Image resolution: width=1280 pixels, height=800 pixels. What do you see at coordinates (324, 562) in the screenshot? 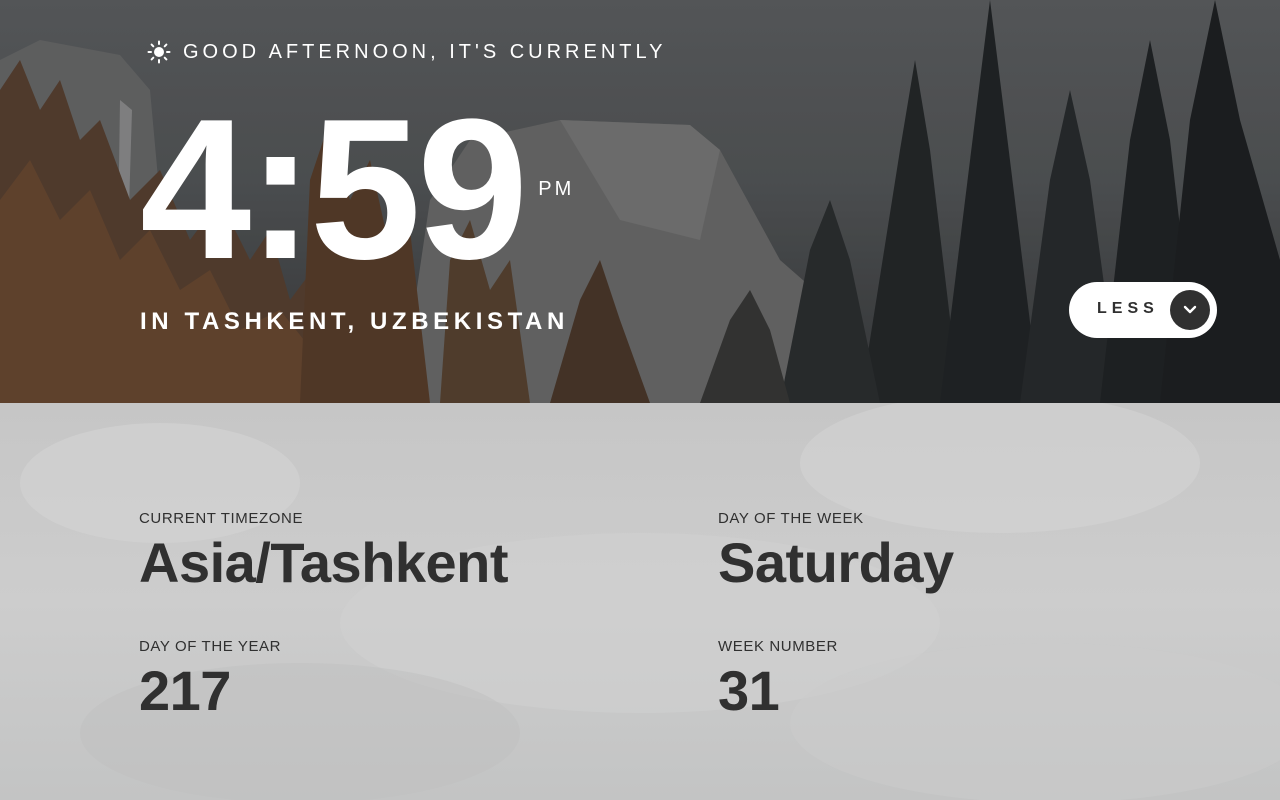
I see `timezone-value: Asia/Tashkent` at bounding box center [324, 562].